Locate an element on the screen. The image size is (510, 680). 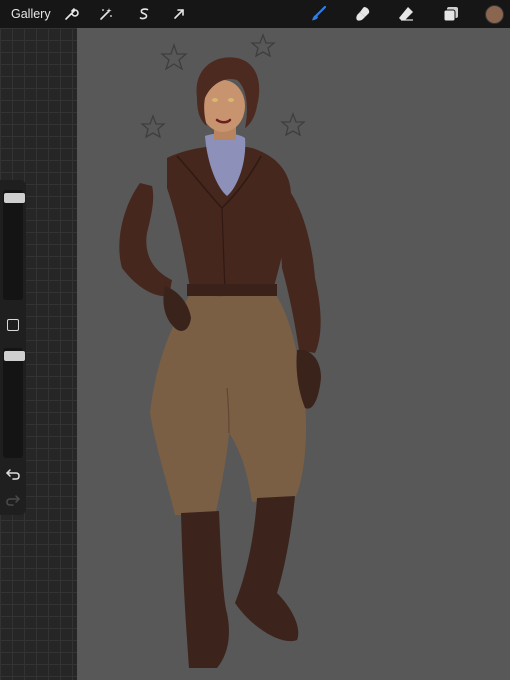
brush-icon is located at coordinates (319, 14).